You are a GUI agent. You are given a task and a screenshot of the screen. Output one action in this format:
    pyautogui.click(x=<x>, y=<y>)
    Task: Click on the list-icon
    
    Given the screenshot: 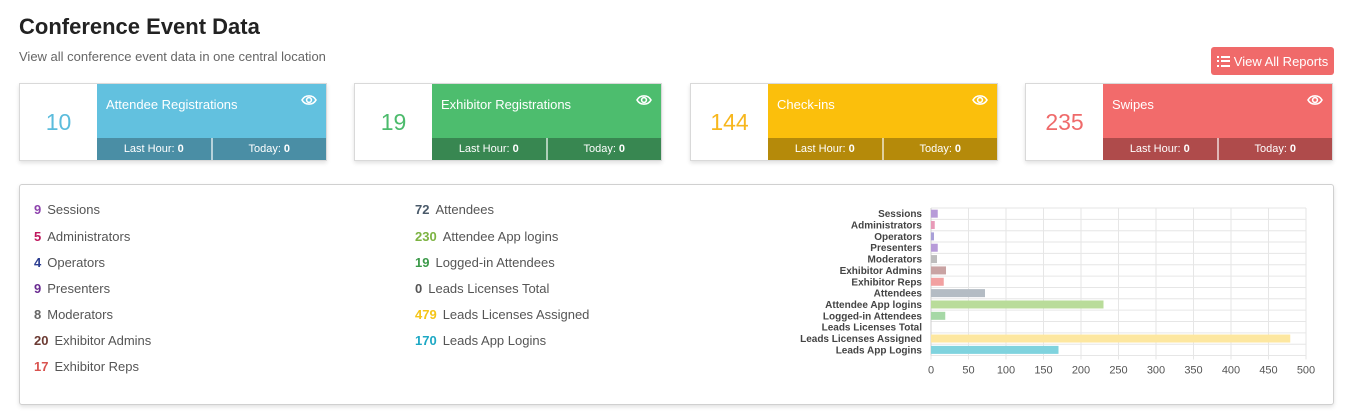 What is the action you would take?
    pyautogui.click(x=1223, y=61)
    